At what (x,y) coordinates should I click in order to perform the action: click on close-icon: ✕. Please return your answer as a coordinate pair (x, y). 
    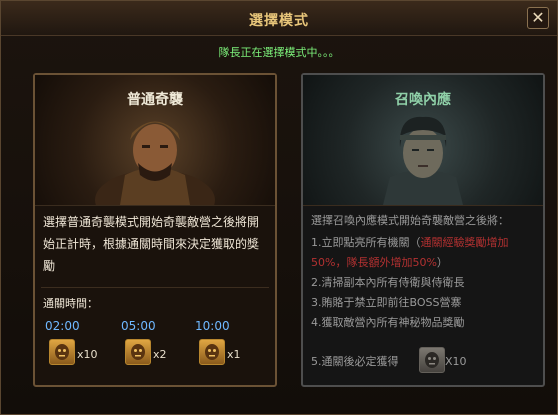
    Looking at the image, I should click on (538, 17).